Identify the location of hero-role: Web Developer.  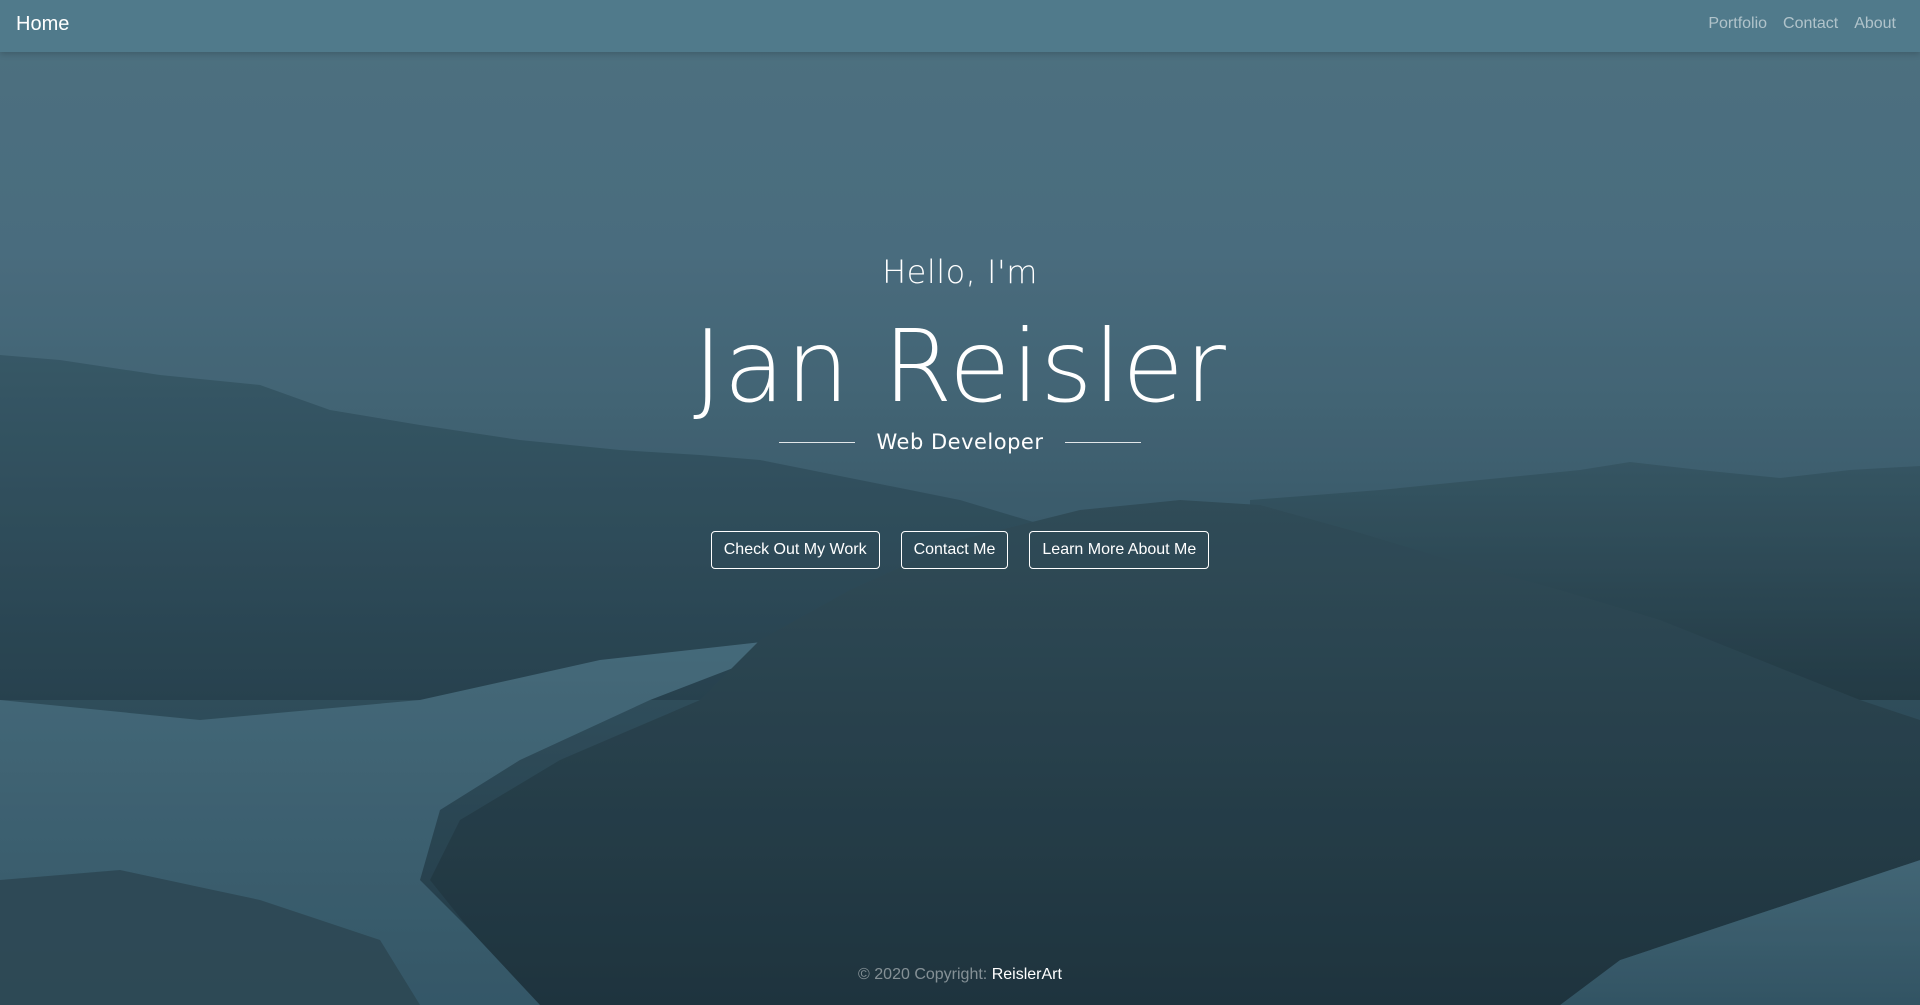
(960, 442).